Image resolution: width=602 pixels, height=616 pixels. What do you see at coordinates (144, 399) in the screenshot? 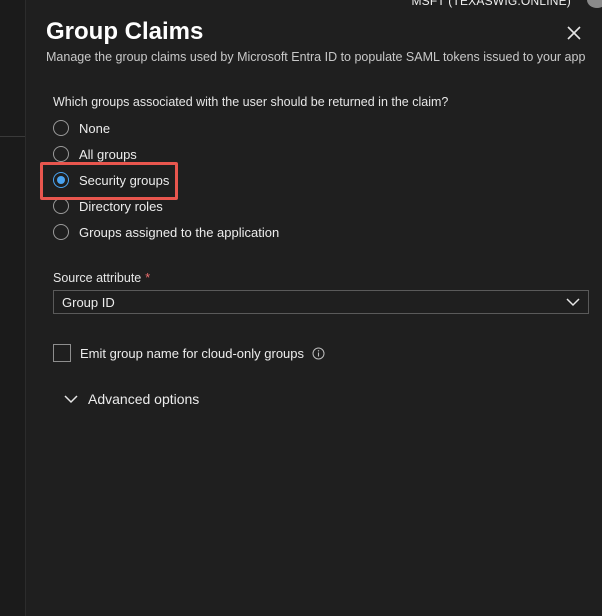
I see `advanced-options-label: Advanced options` at bounding box center [144, 399].